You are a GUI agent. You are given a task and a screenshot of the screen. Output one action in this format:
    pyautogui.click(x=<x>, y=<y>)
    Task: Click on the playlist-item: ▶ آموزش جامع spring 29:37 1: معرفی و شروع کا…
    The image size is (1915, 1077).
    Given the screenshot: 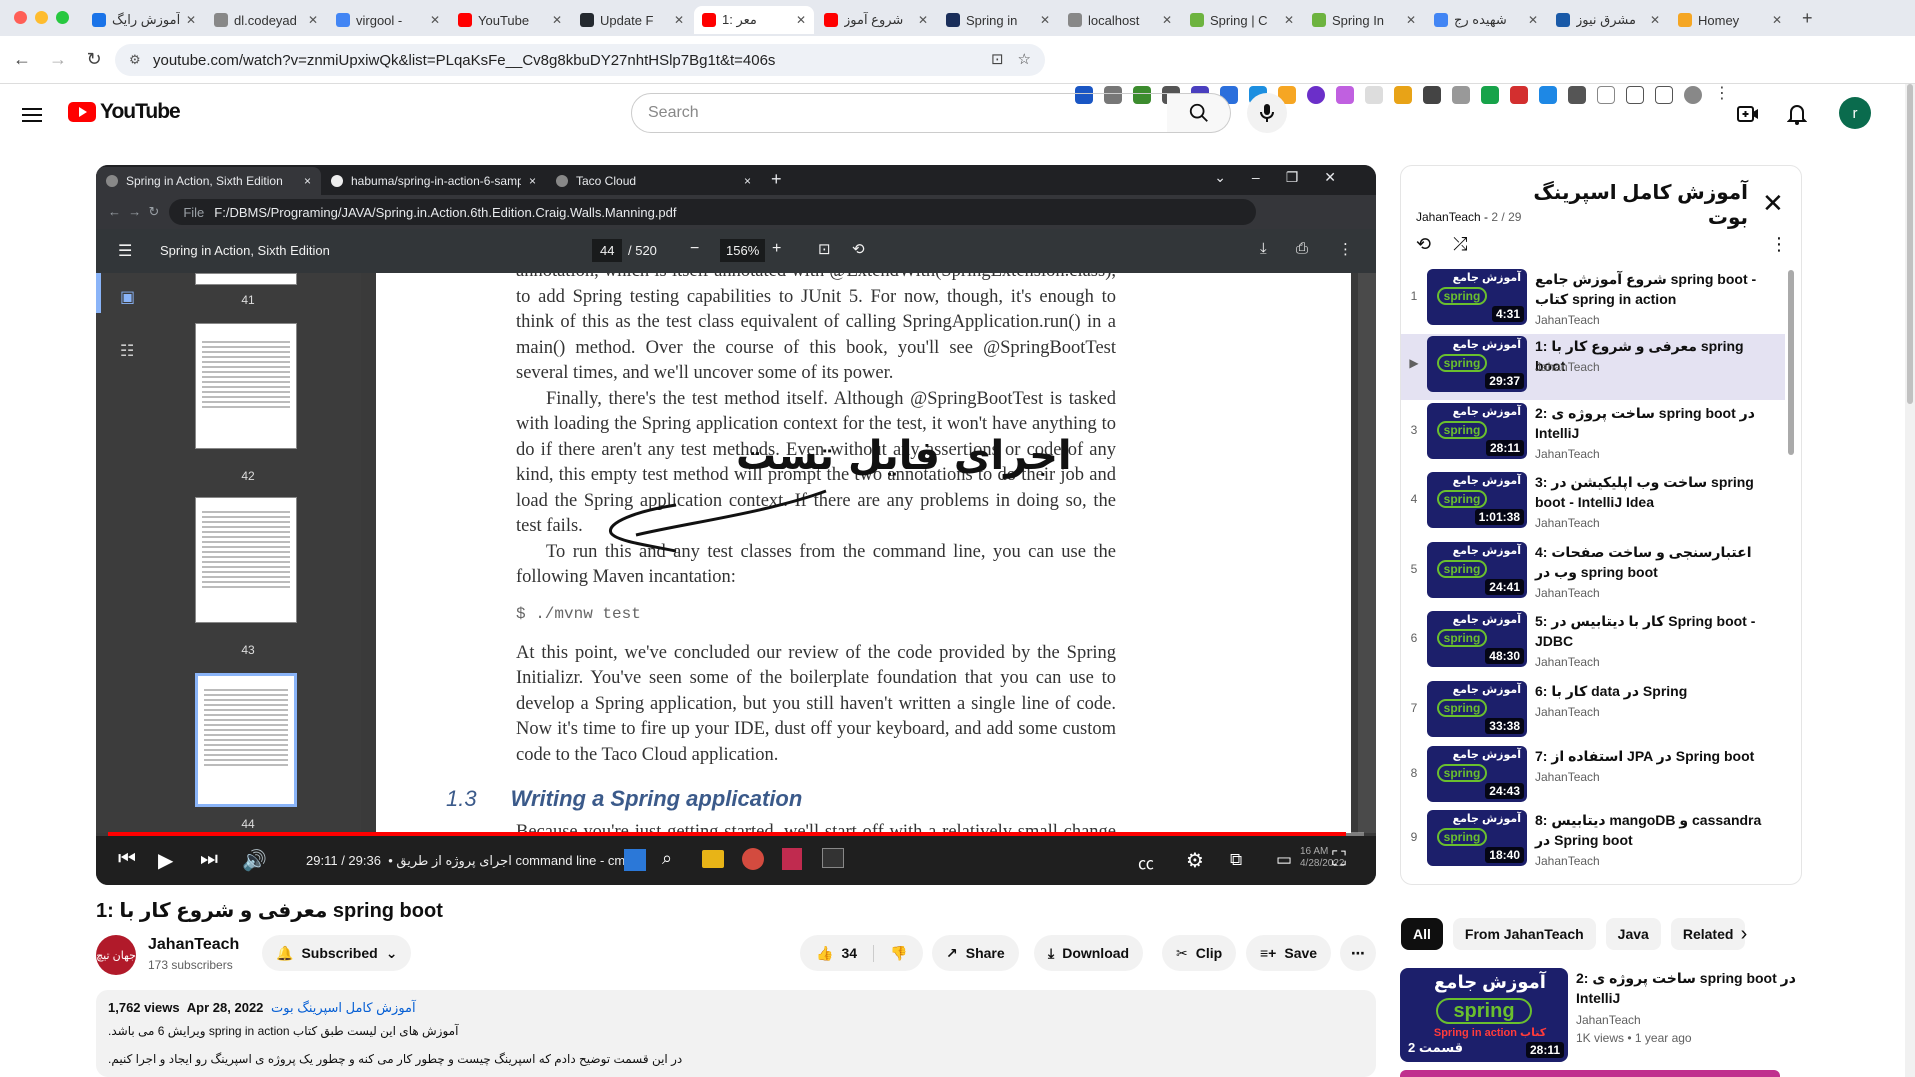 What is the action you would take?
    pyautogui.click(x=1593, y=367)
    